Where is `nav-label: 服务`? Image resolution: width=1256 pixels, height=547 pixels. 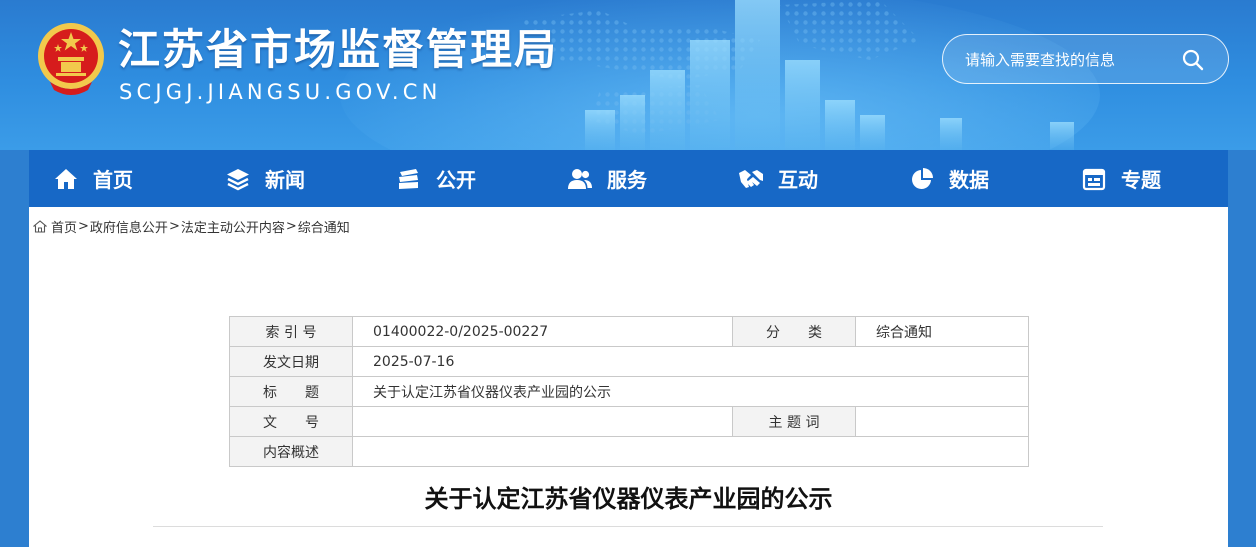 nav-label: 服务 is located at coordinates (627, 180).